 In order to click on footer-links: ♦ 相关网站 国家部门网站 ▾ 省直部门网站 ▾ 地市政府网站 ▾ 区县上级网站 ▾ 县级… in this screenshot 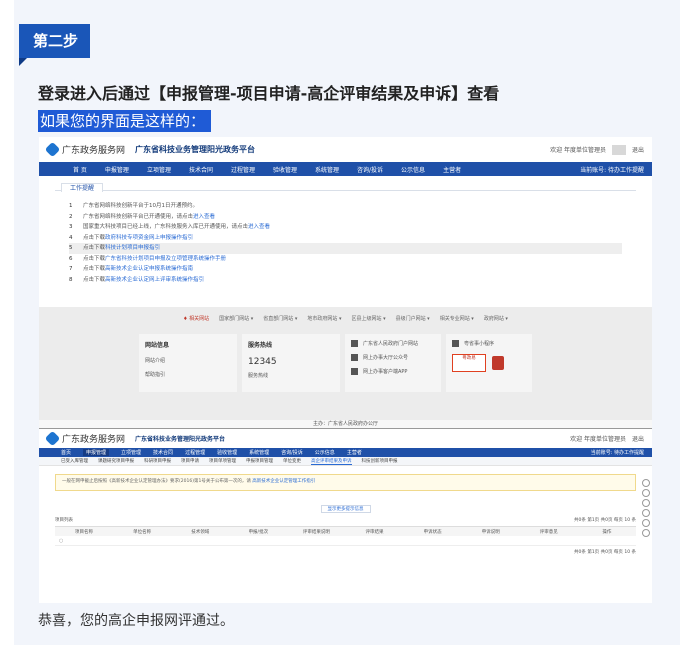, I will do `click(345, 314)`.